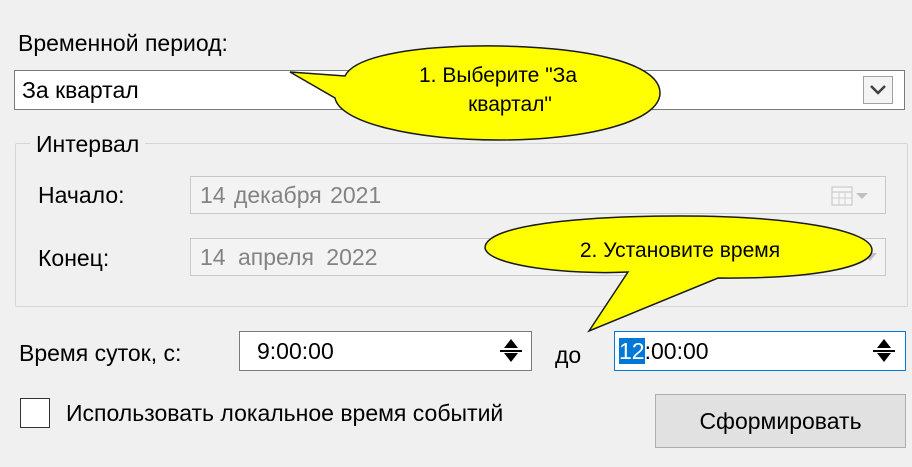  I want to click on callout-1-line-1: 1. Выберите "За, so click(498, 75).